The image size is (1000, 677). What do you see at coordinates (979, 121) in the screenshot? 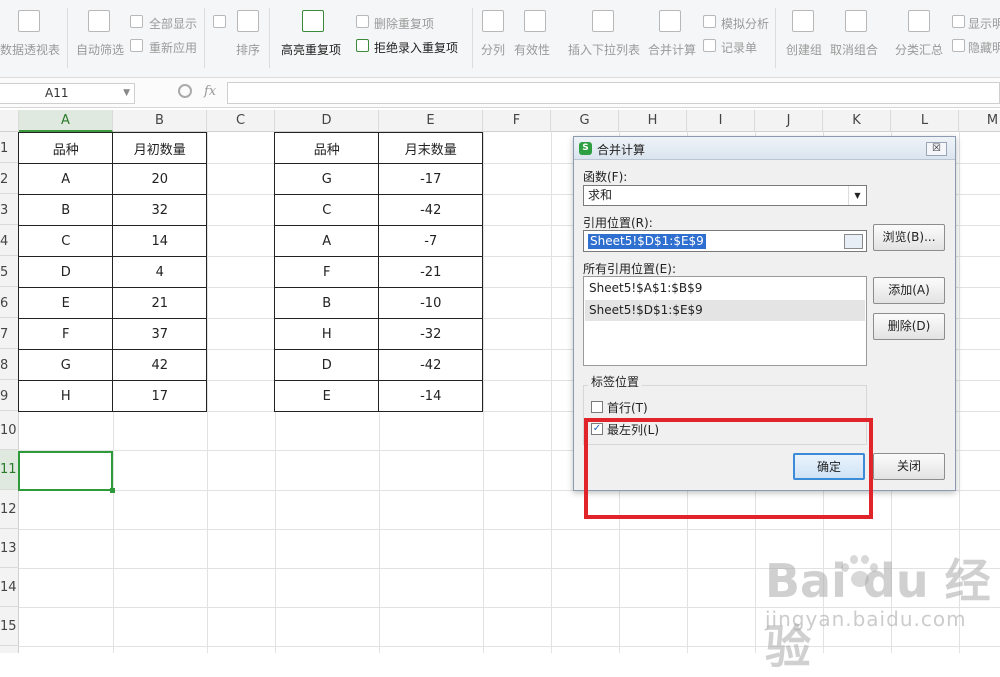
I see `column-header-m: M` at bounding box center [979, 121].